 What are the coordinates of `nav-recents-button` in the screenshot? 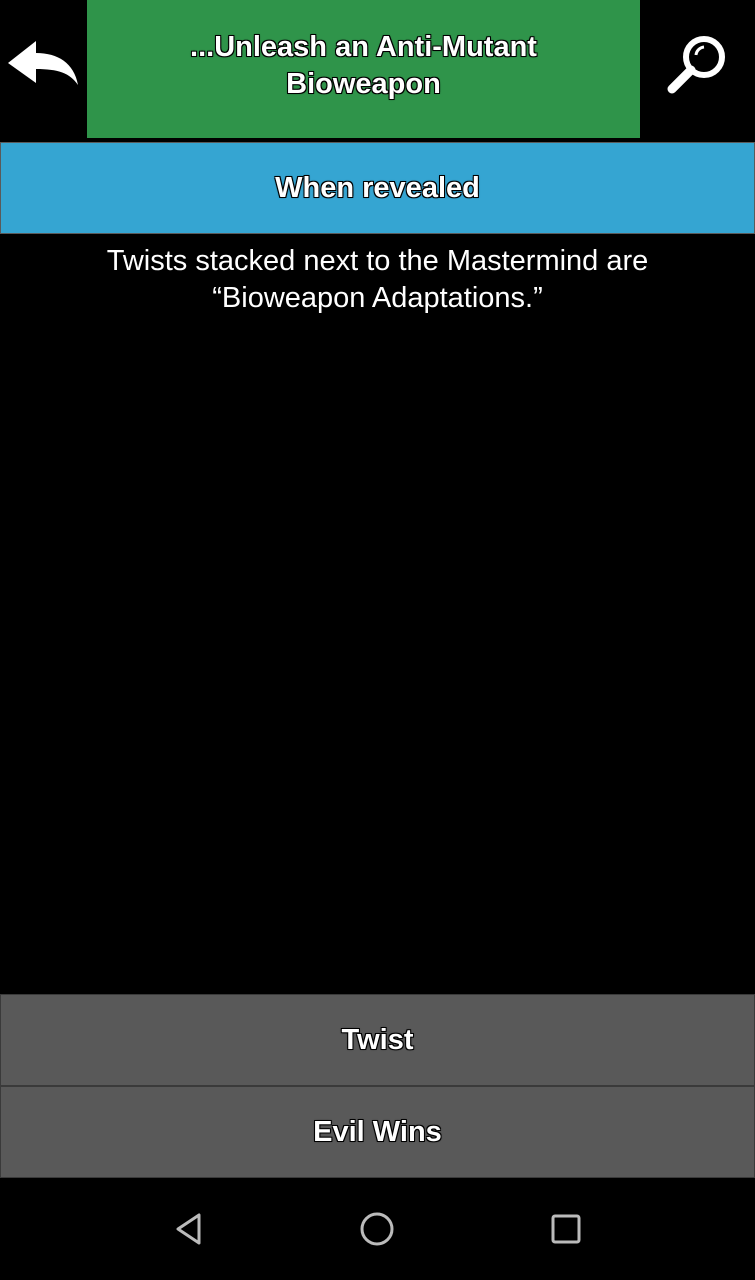 It's located at (566, 1229).